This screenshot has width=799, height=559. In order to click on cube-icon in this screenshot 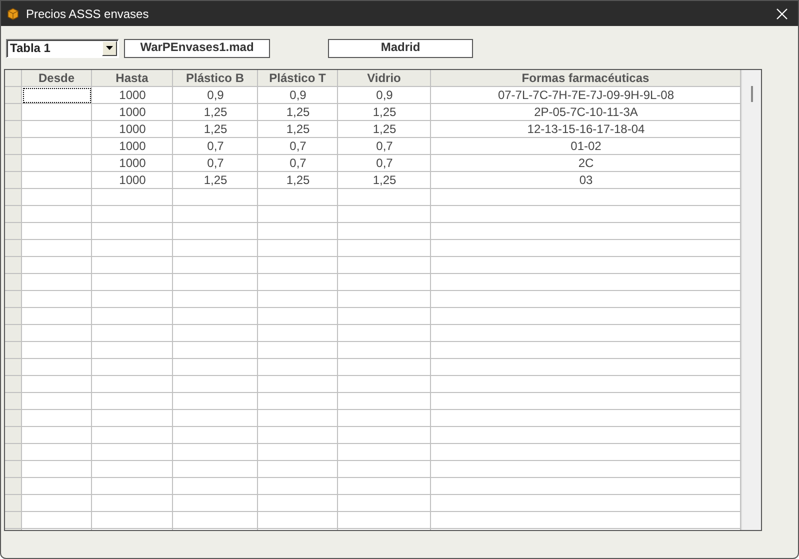, I will do `click(13, 14)`.